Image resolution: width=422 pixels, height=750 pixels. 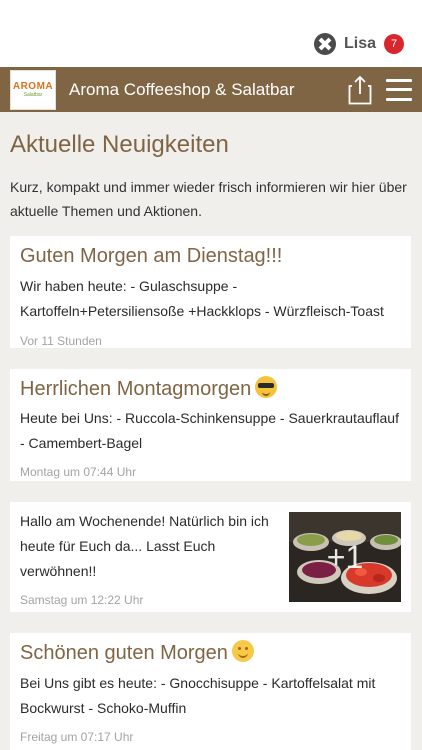 What do you see at coordinates (242, 651) in the screenshot?
I see `smiling-face-emoji-icon` at bounding box center [242, 651].